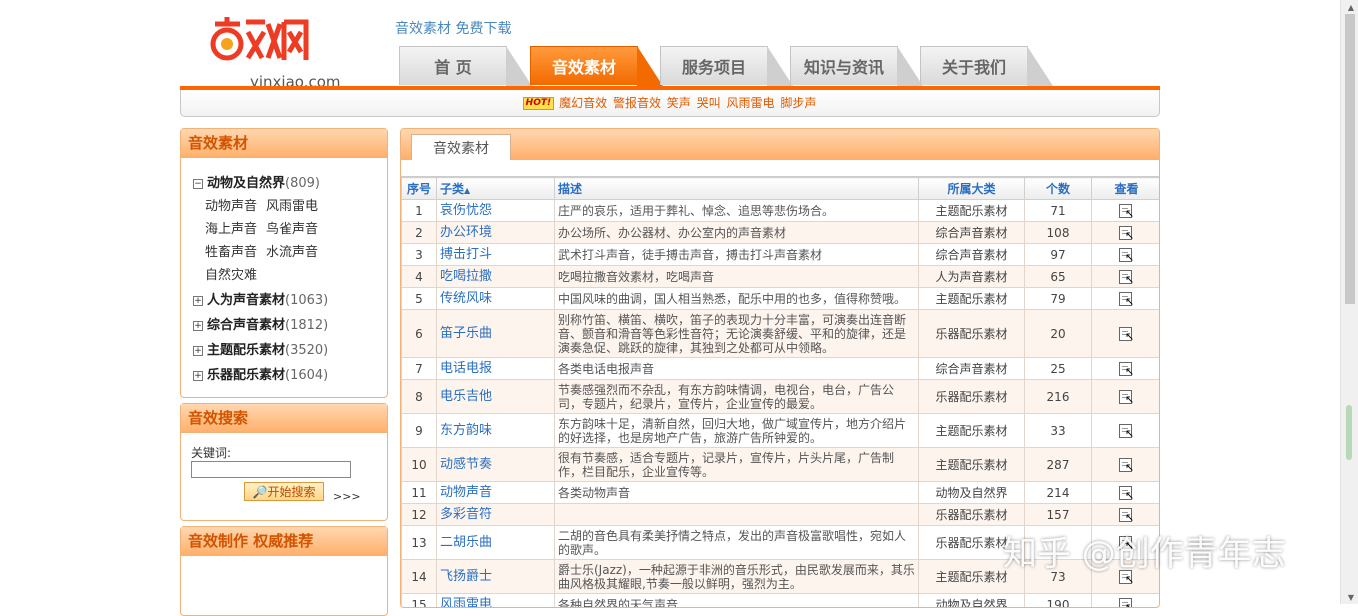 This screenshot has height=616, width=1358. Describe the element at coordinates (284, 491) in the screenshot. I see `search-button: 🔎开始搜索` at that location.